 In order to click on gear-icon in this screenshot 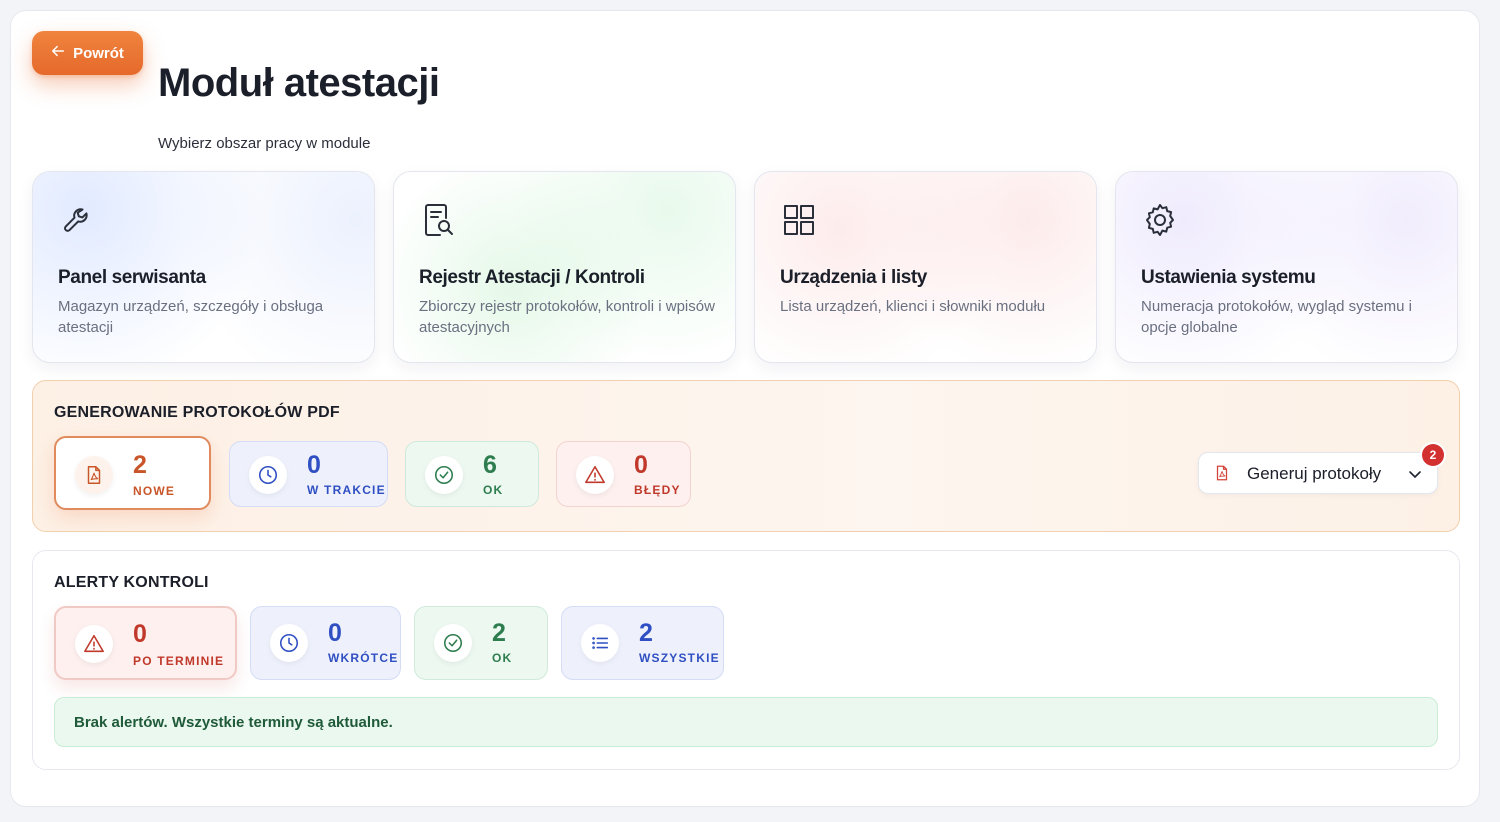, I will do `click(1160, 220)`.